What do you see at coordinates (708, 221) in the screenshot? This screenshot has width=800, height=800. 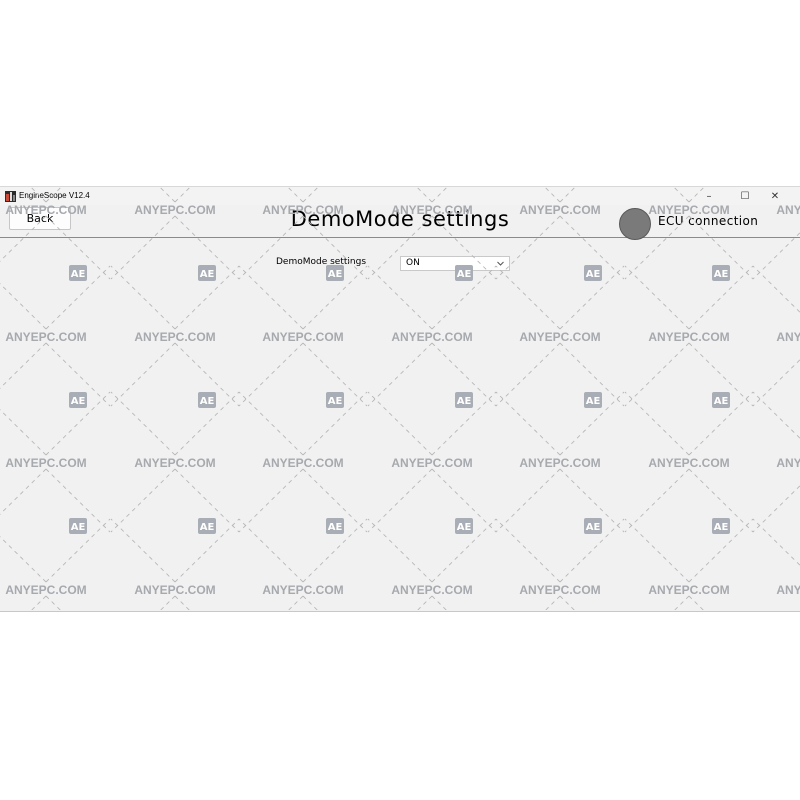 I see `ecu-connection-label: ECU connection` at bounding box center [708, 221].